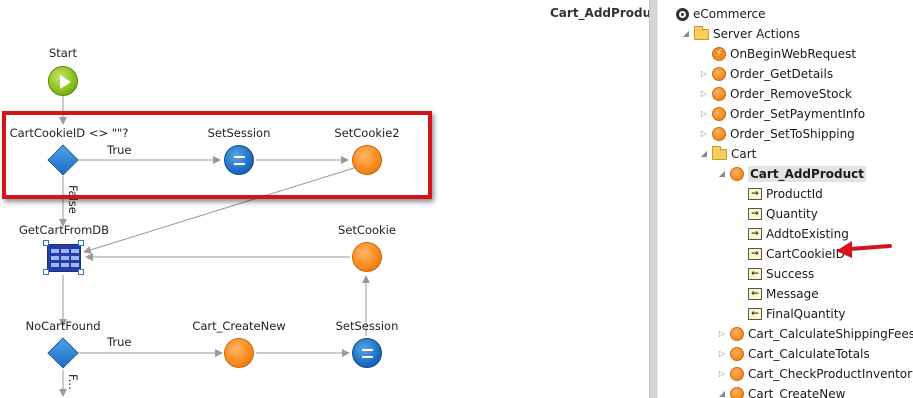 The width and height of the screenshot is (913, 398). Describe the element at coordinates (653, 199) in the screenshot. I see `splitter-bar` at that location.